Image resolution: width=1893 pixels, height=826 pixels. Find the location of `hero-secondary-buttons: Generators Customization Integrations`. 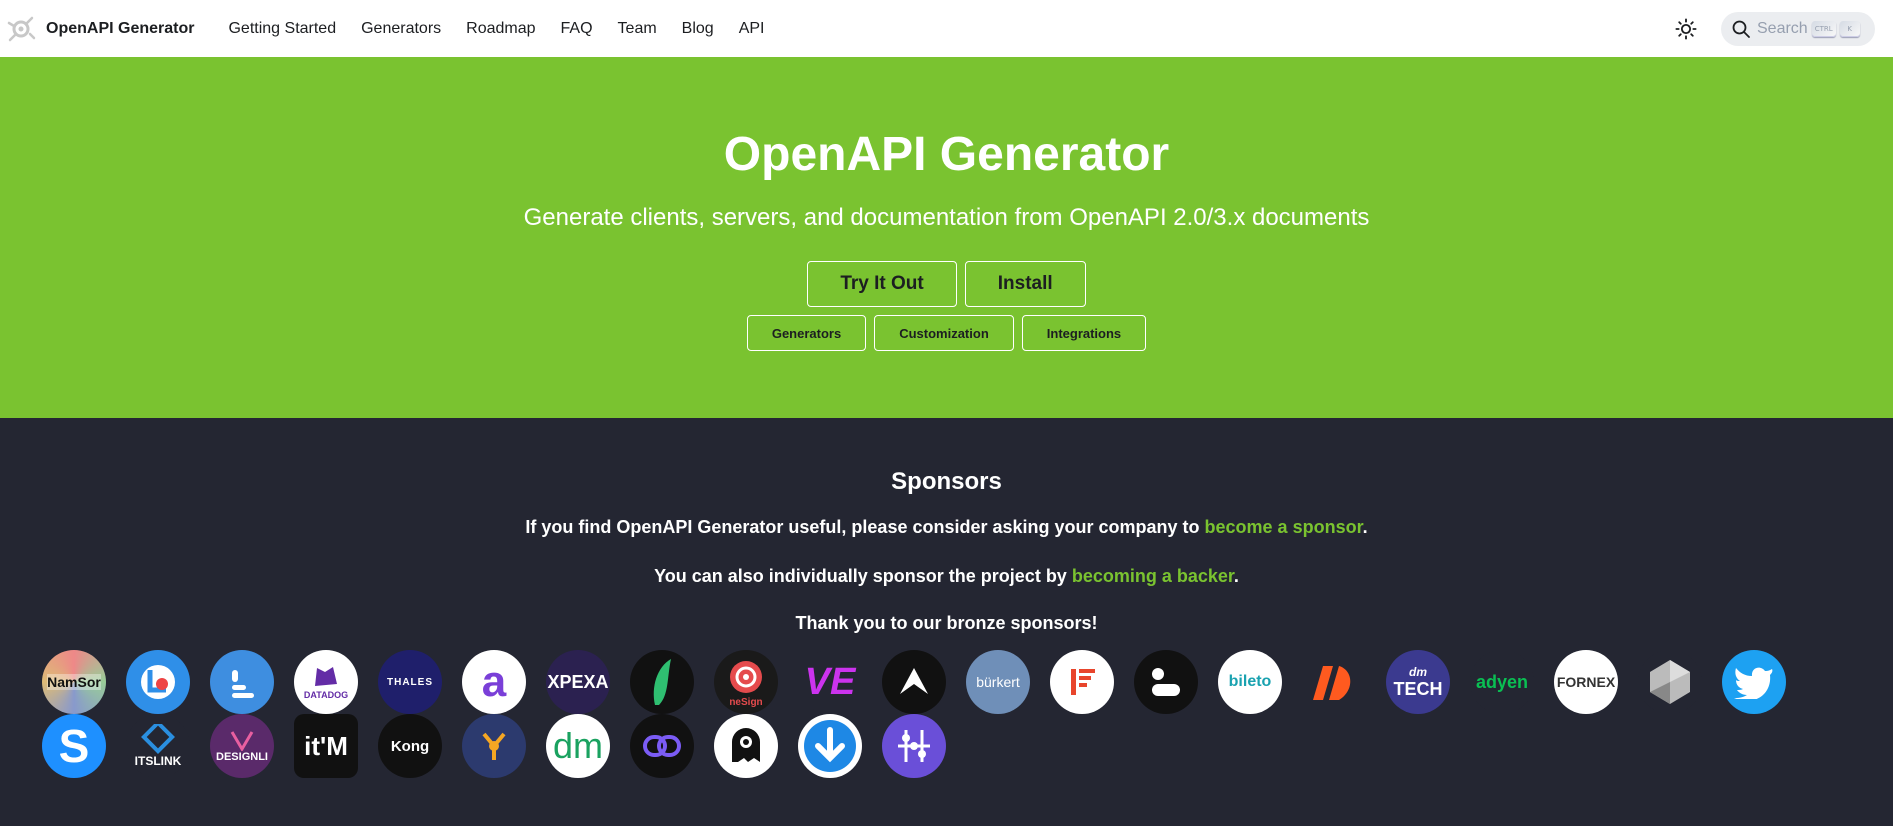

hero-secondary-buttons: Generators Customization Integrations is located at coordinates (946, 333).